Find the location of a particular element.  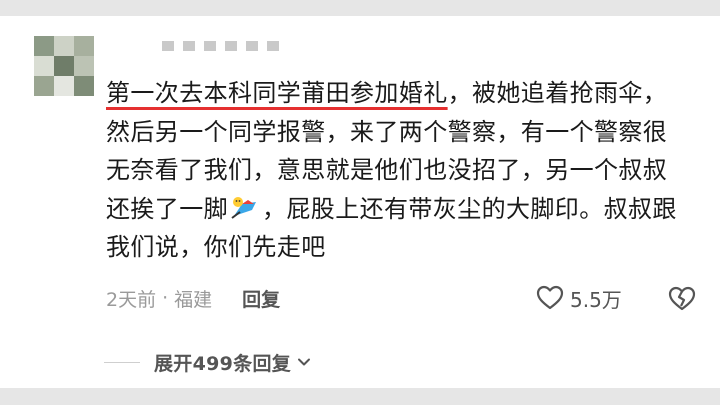

expand-replies-button: 展开499条回复 is located at coordinates (207, 362).